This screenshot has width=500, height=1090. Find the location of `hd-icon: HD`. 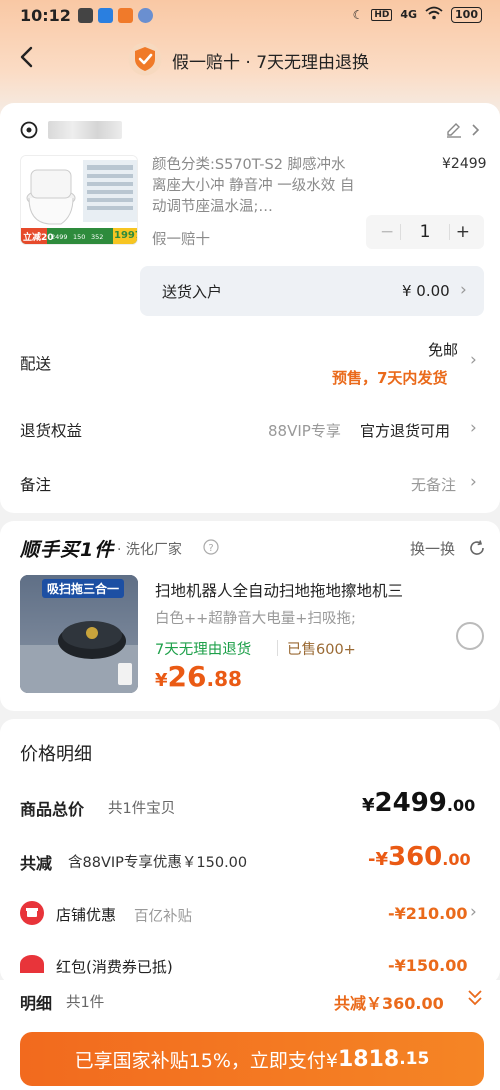

hd-icon: HD is located at coordinates (382, 14).